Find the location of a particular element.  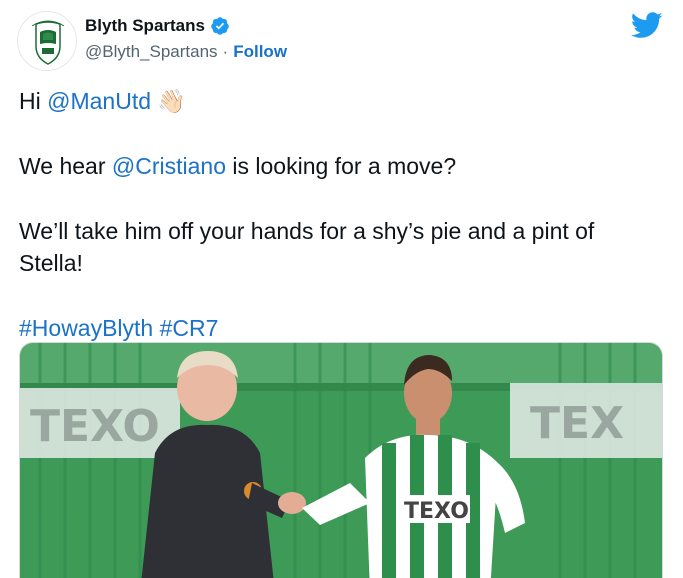

display-name: Blyth Spartans is located at coordinates (145, 26).